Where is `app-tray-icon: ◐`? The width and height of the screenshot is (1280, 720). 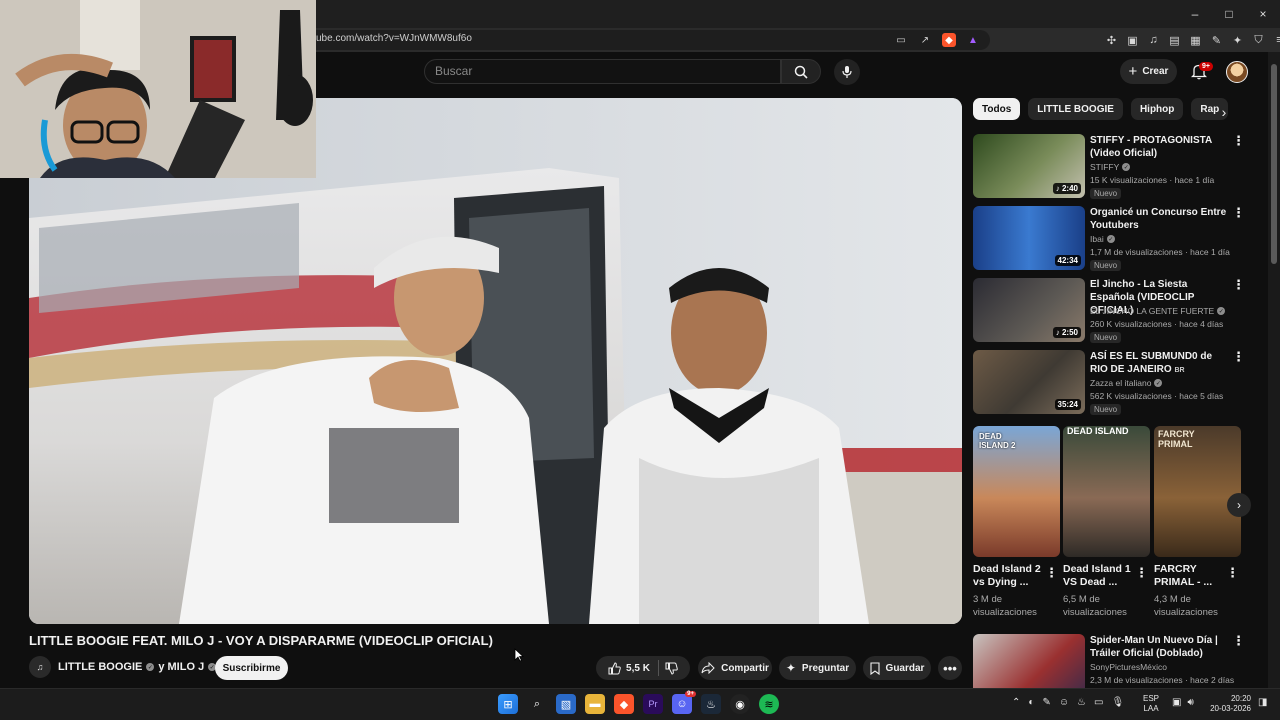 app-tray-icon: ◐ is located at coordinates (1031, 702).